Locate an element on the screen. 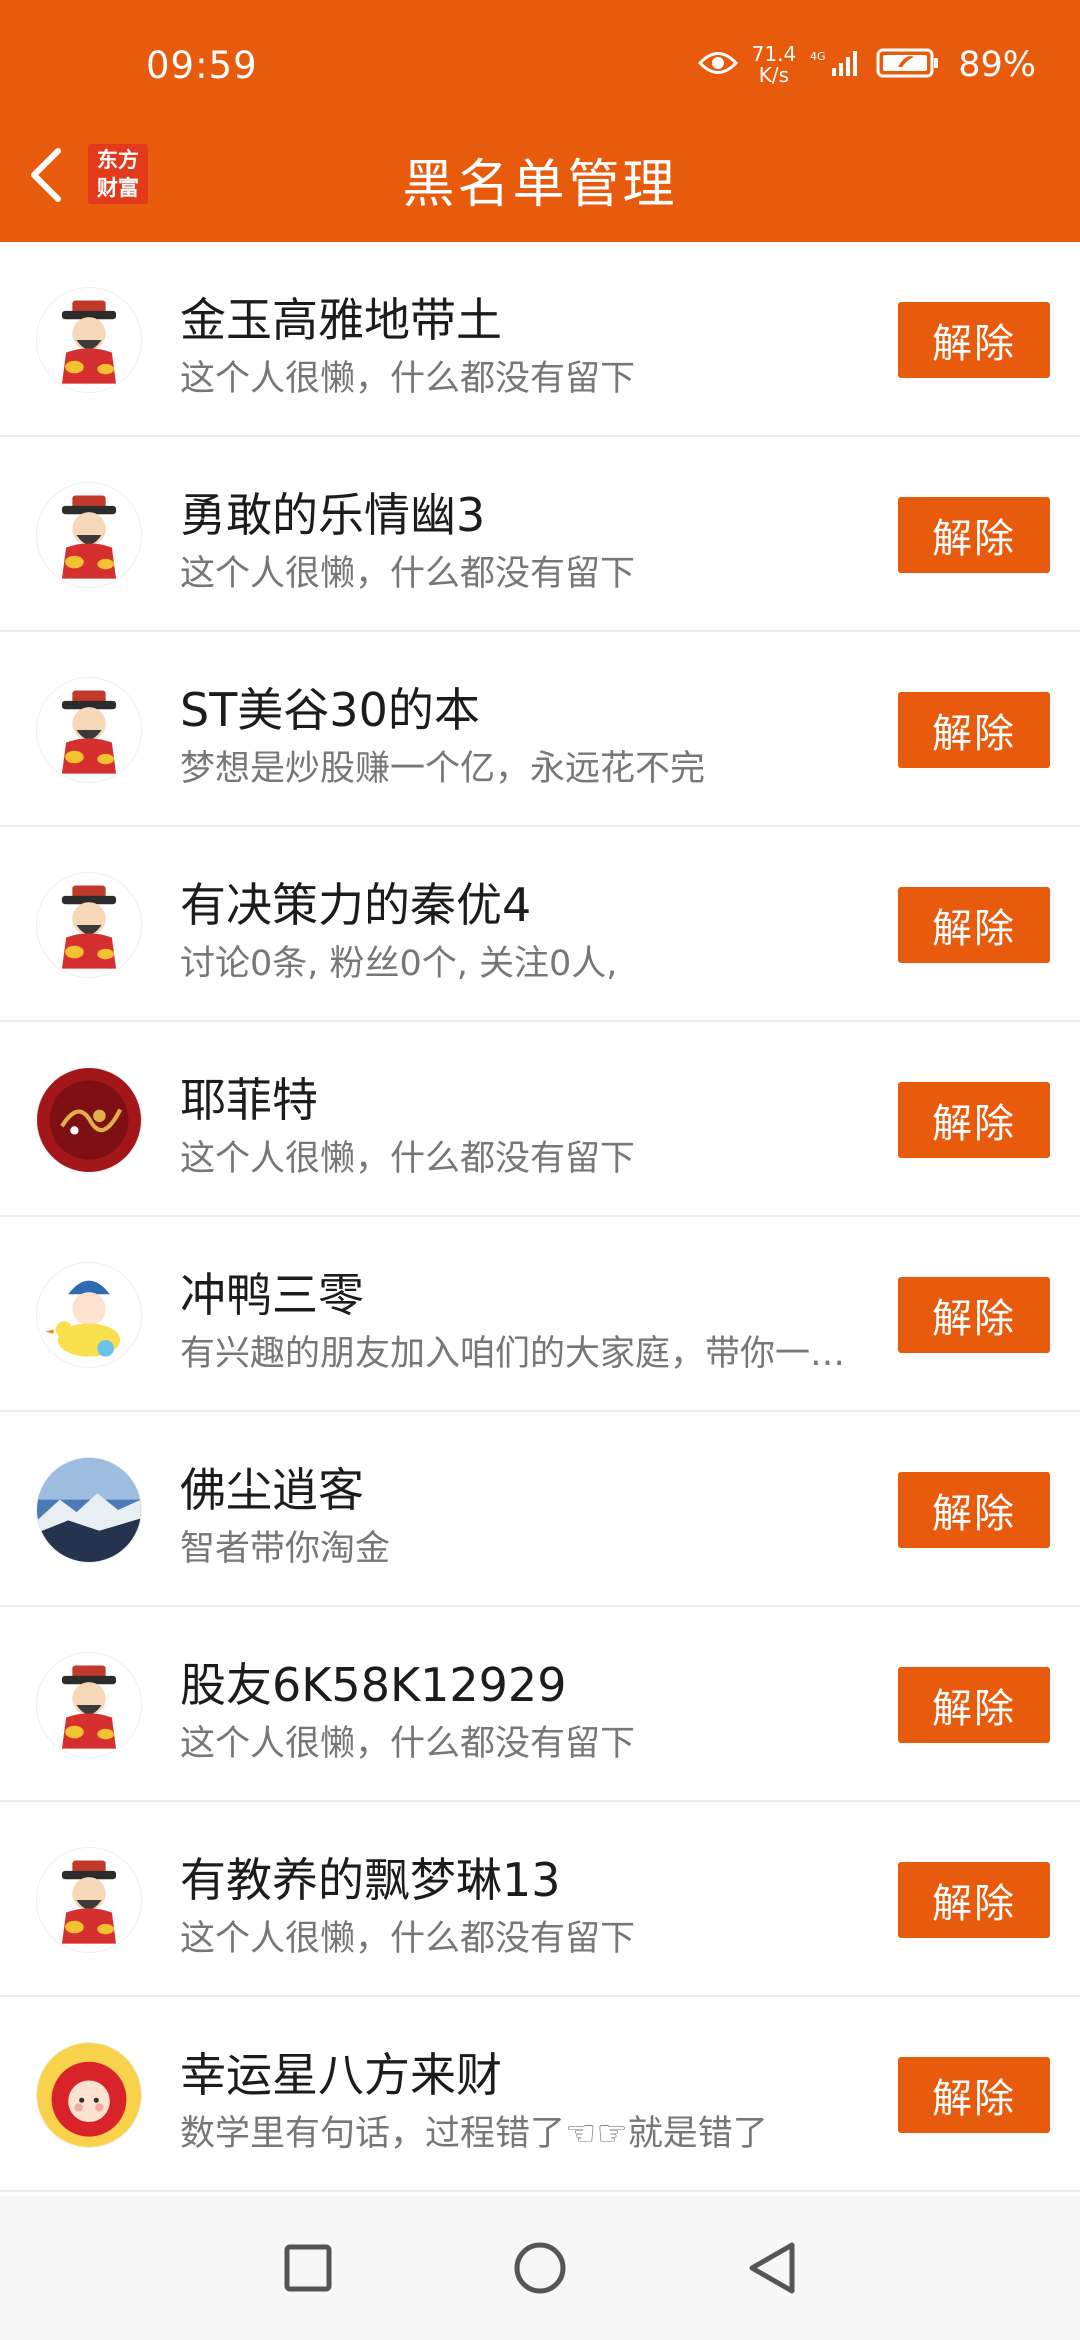 The image size is (1080, 2340). blacklist-row: 有教养的飘梦琳13 这个人很懒，什么都没有留下 解除 is located at coordinates (540, 1899).